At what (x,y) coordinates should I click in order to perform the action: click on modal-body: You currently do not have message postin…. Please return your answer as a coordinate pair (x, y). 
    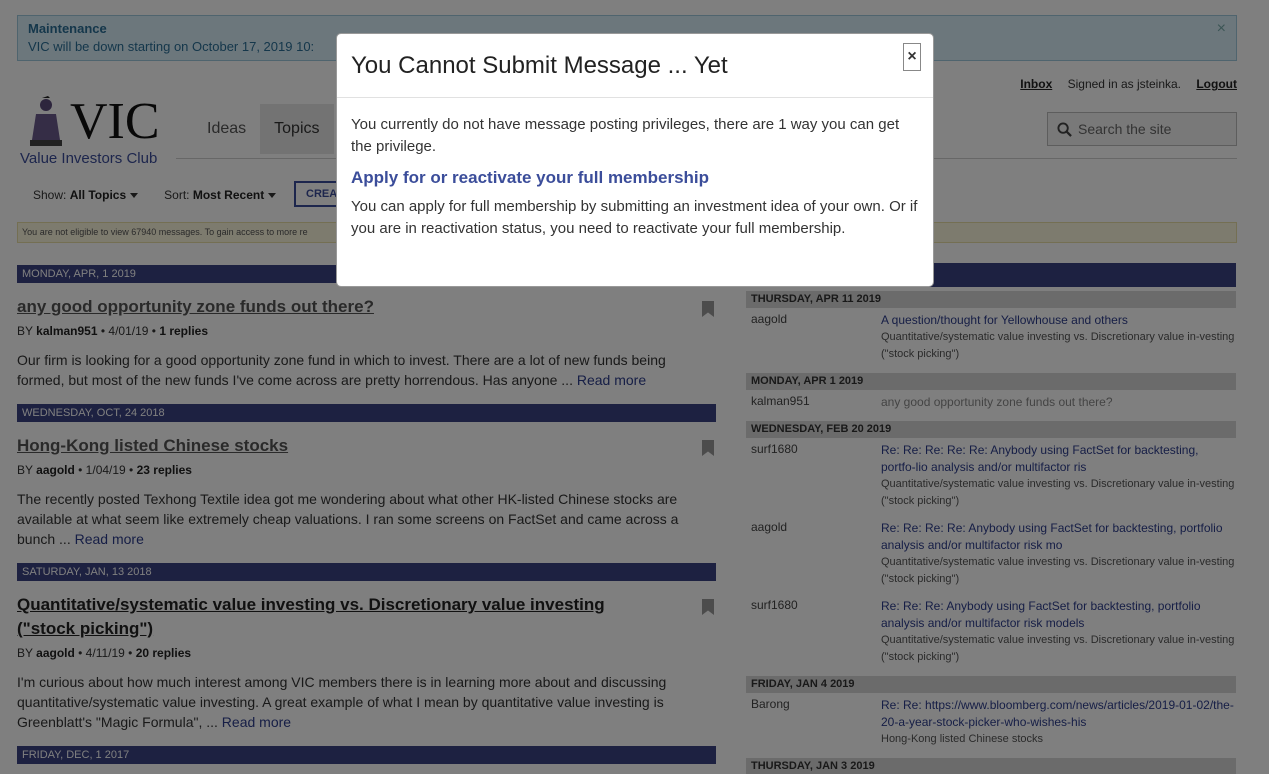
    Looking at the image, I should click on (635, 177).